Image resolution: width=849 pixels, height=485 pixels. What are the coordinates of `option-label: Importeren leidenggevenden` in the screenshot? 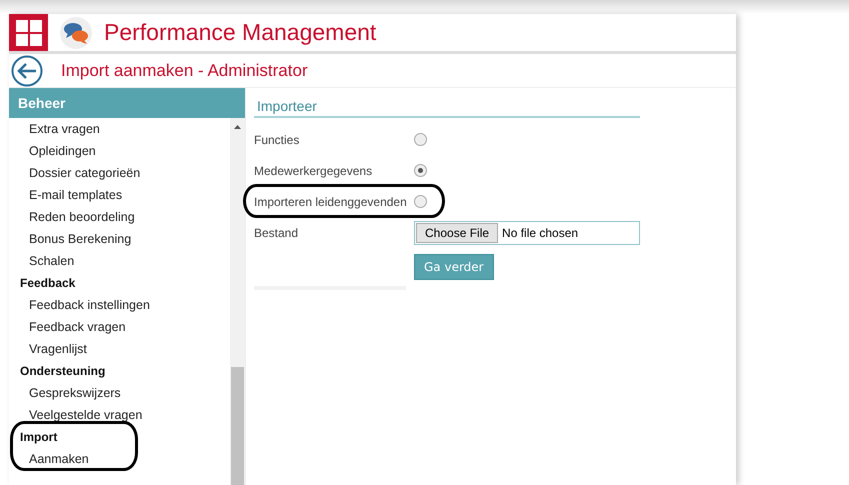 It's located at (331, 201).